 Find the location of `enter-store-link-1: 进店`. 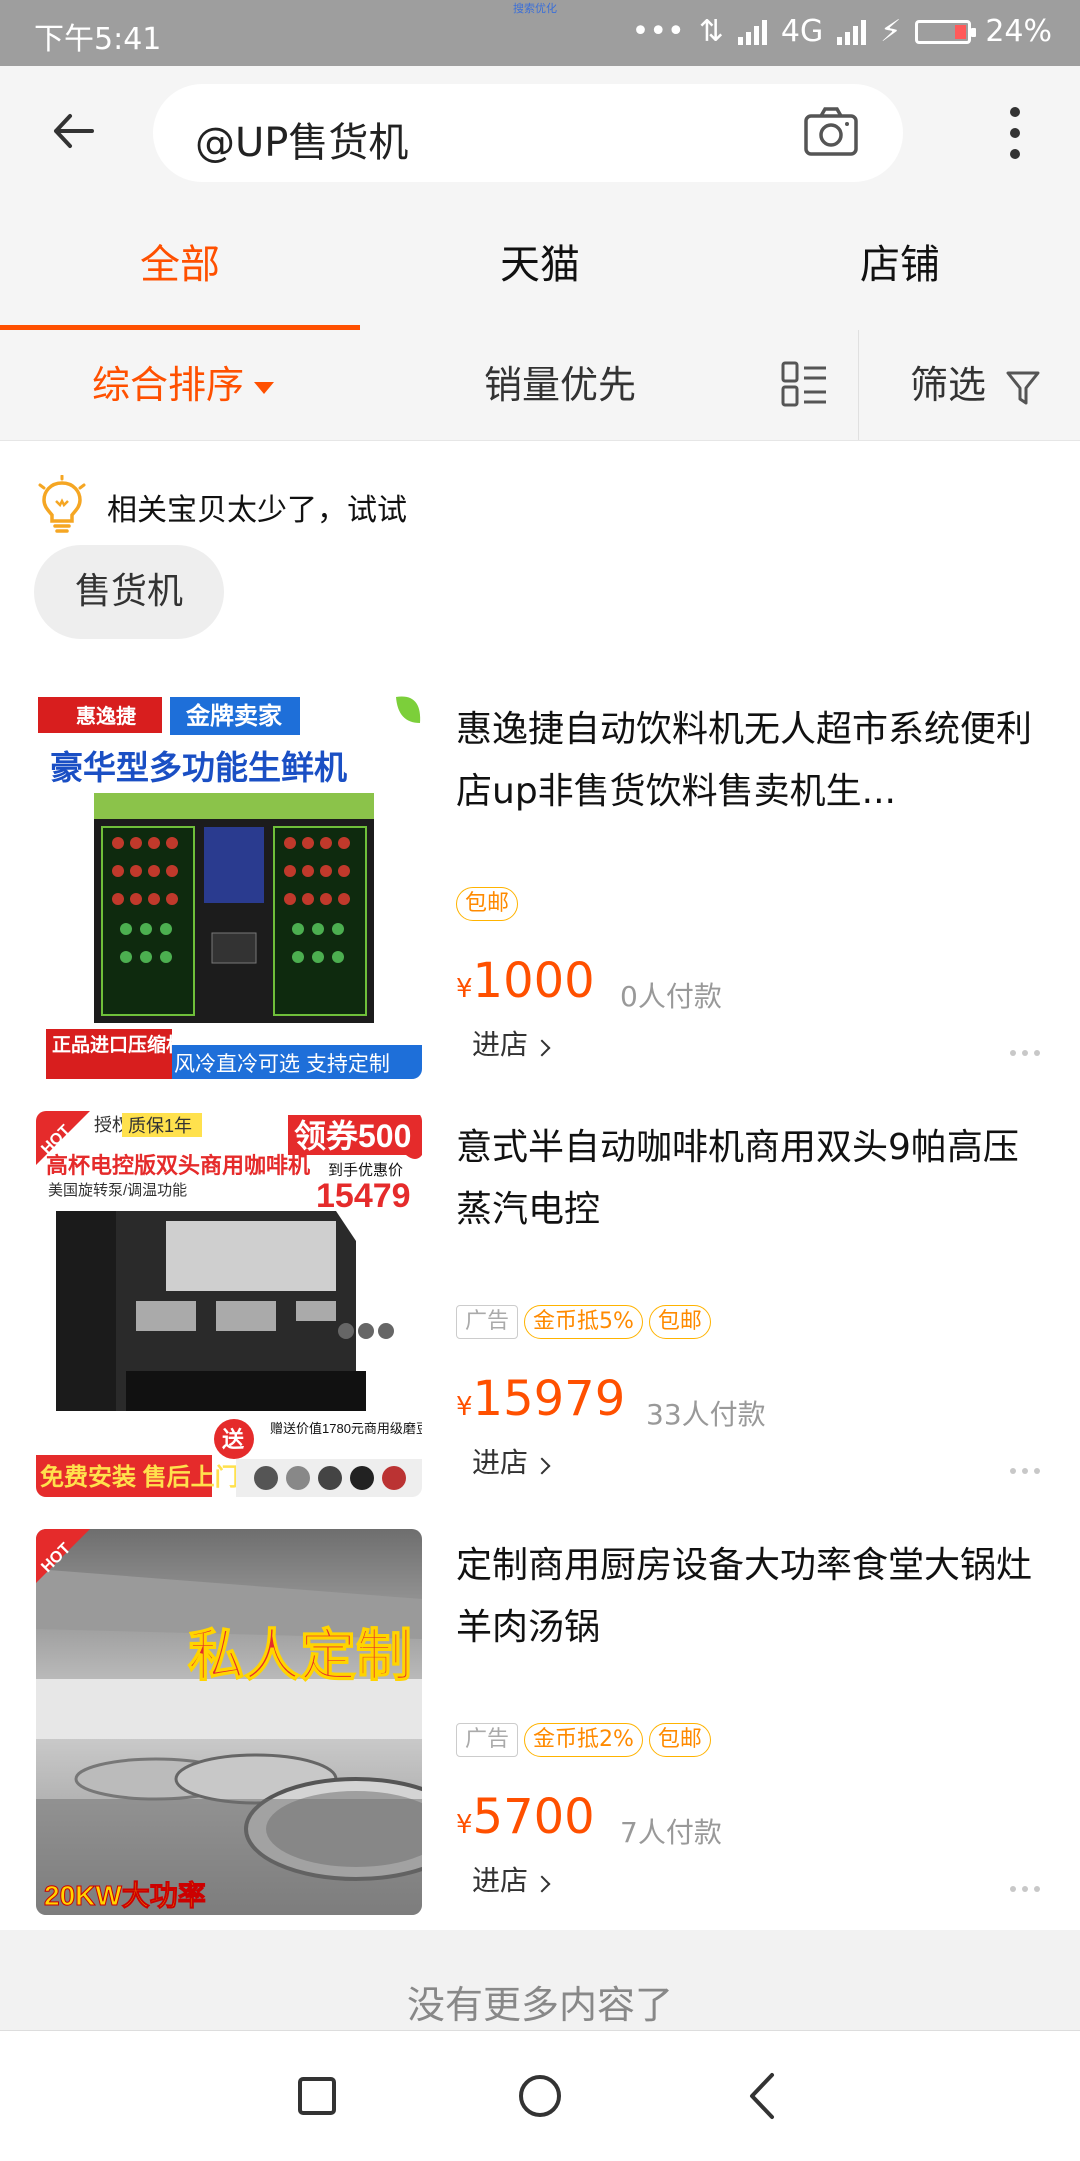

enter-store-link-1: 进店 is located at coordinates (511, 1043).